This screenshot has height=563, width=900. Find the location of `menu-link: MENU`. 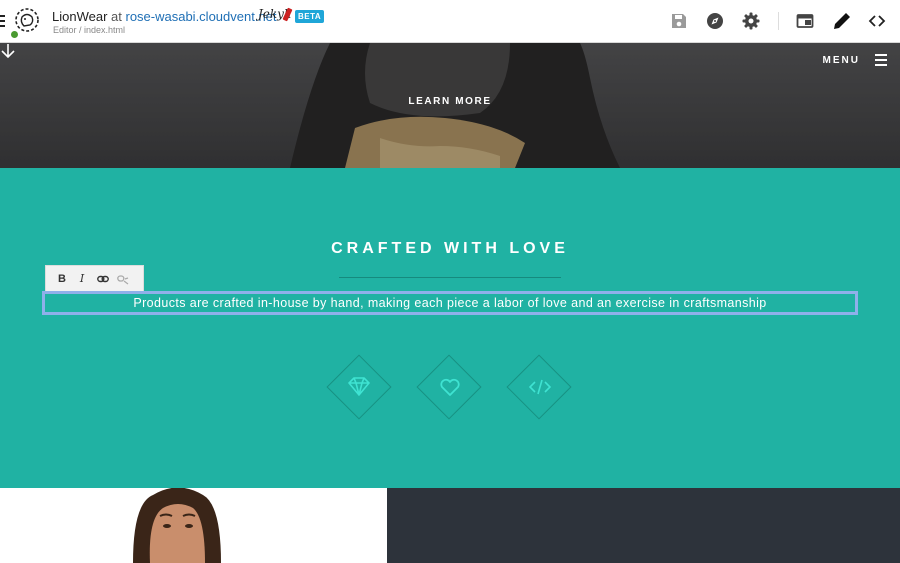

menu-link: MENU is located at coordinates (841, 60).